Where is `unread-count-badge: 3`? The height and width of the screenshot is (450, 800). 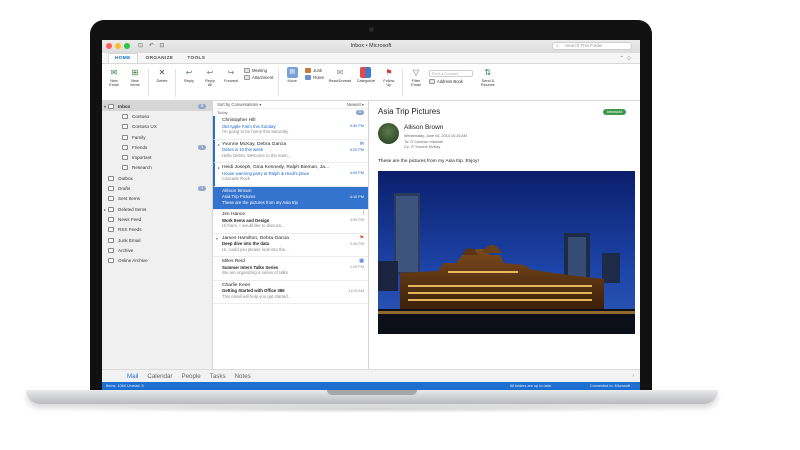 unread-count-badge: 3 is located at coordinates (201, 189).